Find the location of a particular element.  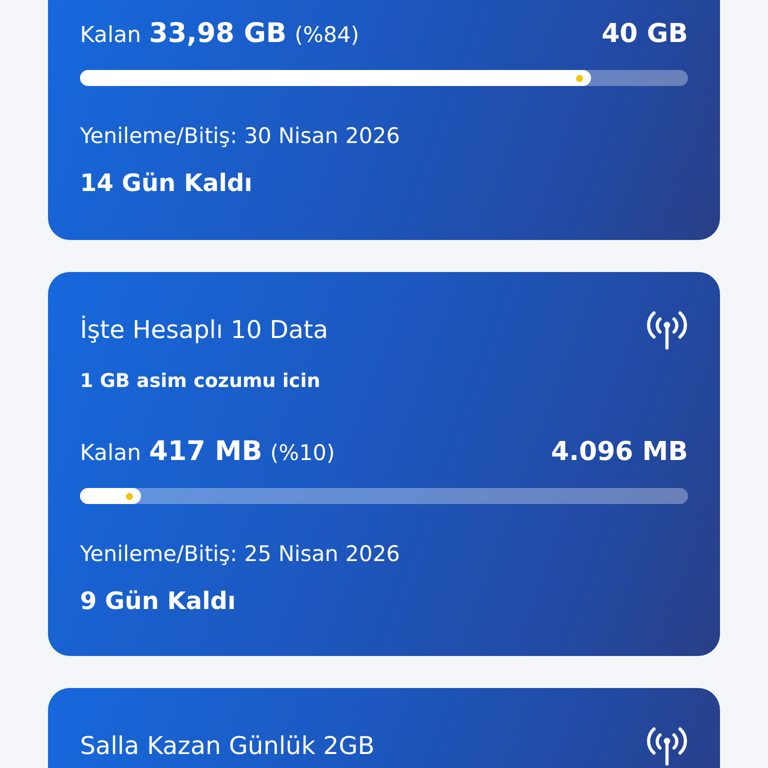

package-subtitle: 1 GB asim cozumu icin is located at coordinates (200, 381).